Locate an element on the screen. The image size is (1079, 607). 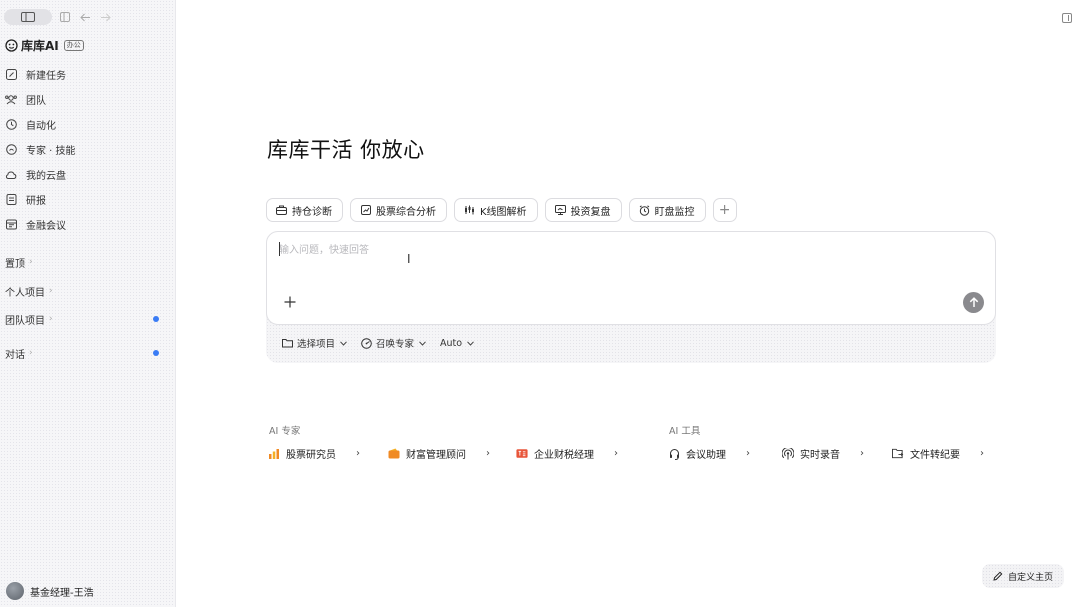
composer-container: I 选择项目 召唤专家 Auto is located at coordinates (631, 297).